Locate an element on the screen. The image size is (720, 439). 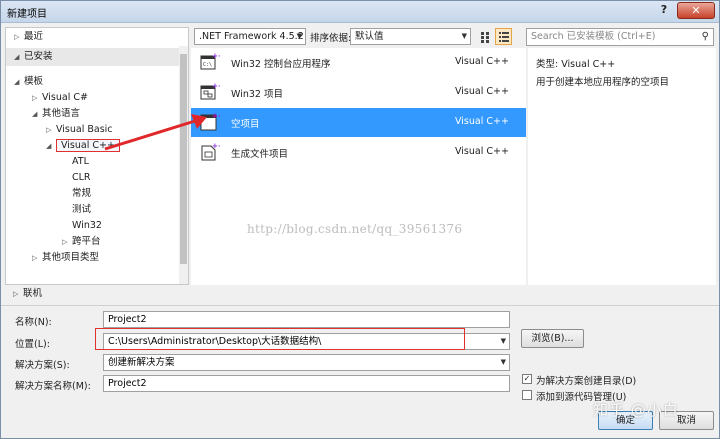
tree-item-other-languages: ◢ 其他语言 is located at coordinates (56, 114).